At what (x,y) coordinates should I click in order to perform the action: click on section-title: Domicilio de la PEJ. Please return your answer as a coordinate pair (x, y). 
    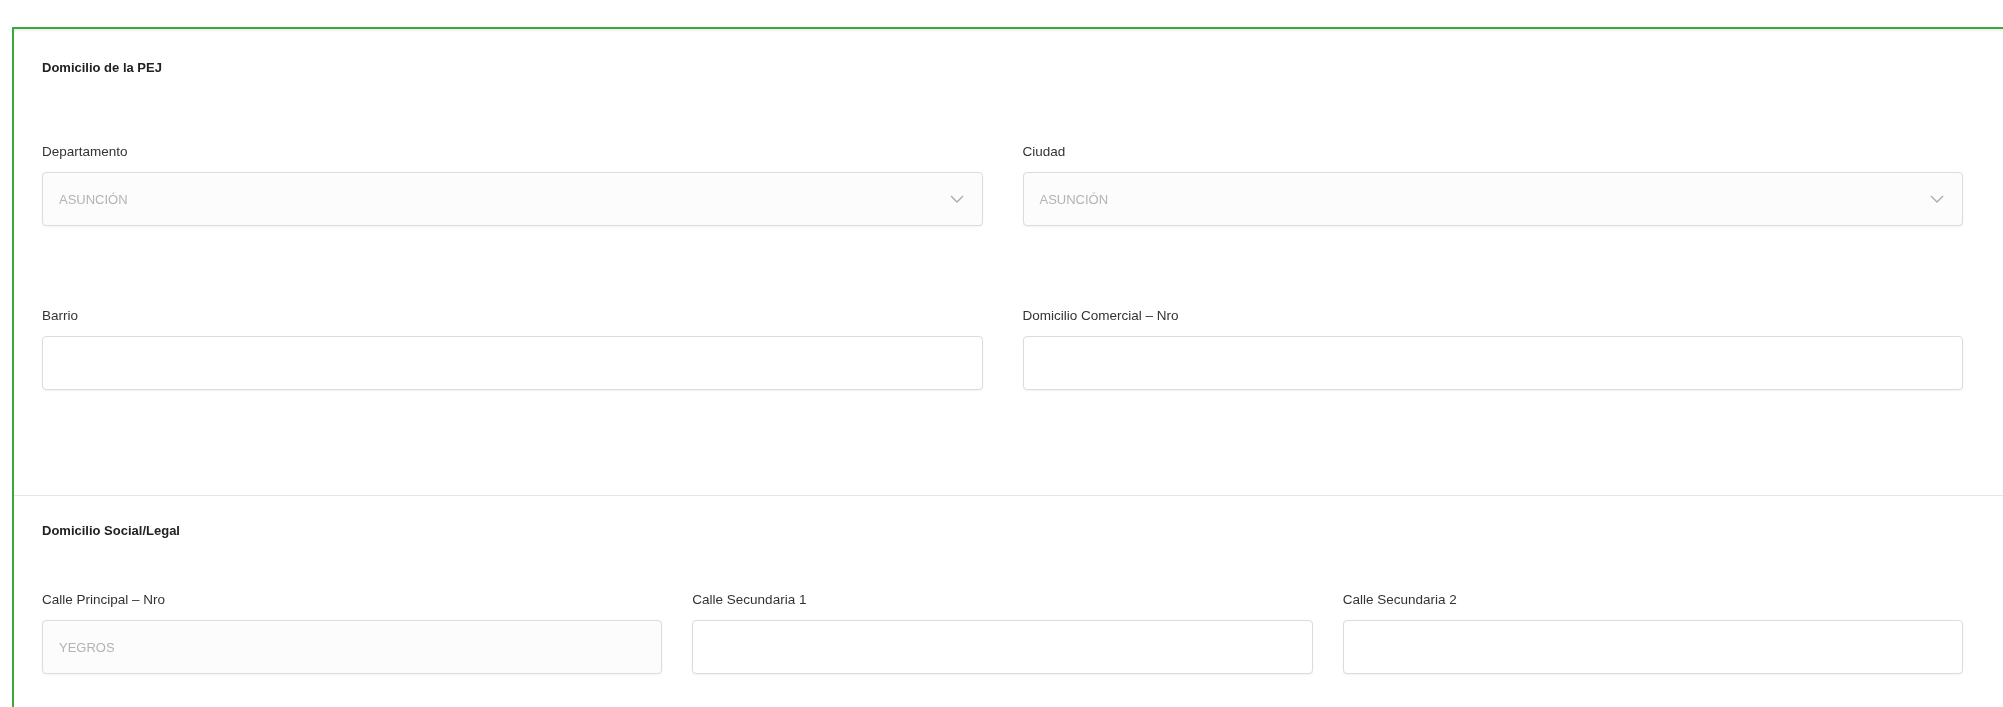
    Looking at the image, I should click on (102, 67).